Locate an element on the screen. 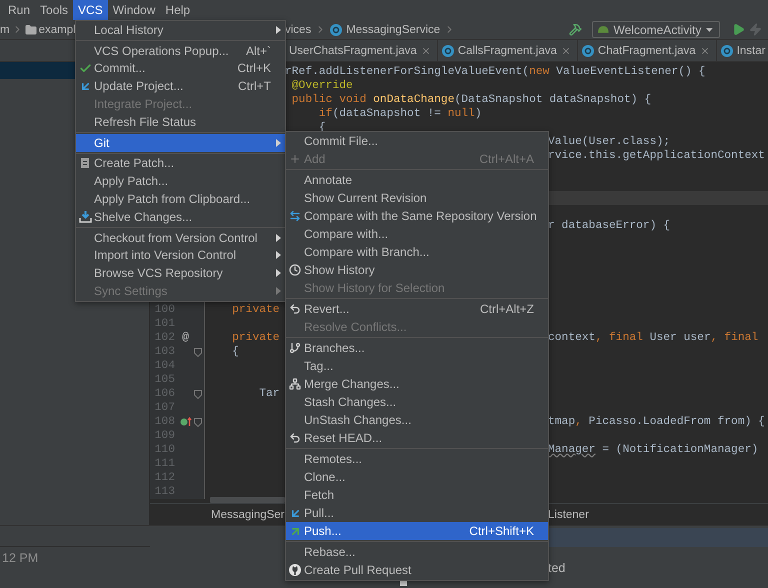 This screenshot has height=588, width=768. code-text: @Override is located at coordinates (321, 86).